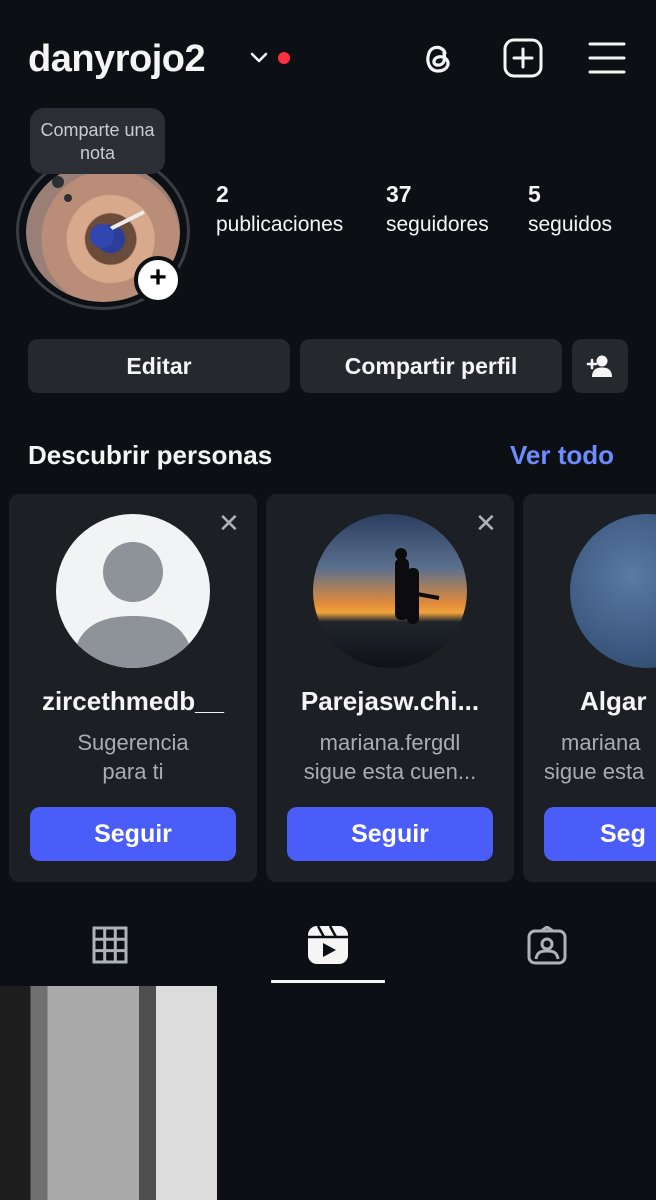 This screenshot has height=1200, width=656. What do you see at coordinates (328, 981) in the screenshot?
I see `active-tab-indicator` at bounding box center [328, 981].